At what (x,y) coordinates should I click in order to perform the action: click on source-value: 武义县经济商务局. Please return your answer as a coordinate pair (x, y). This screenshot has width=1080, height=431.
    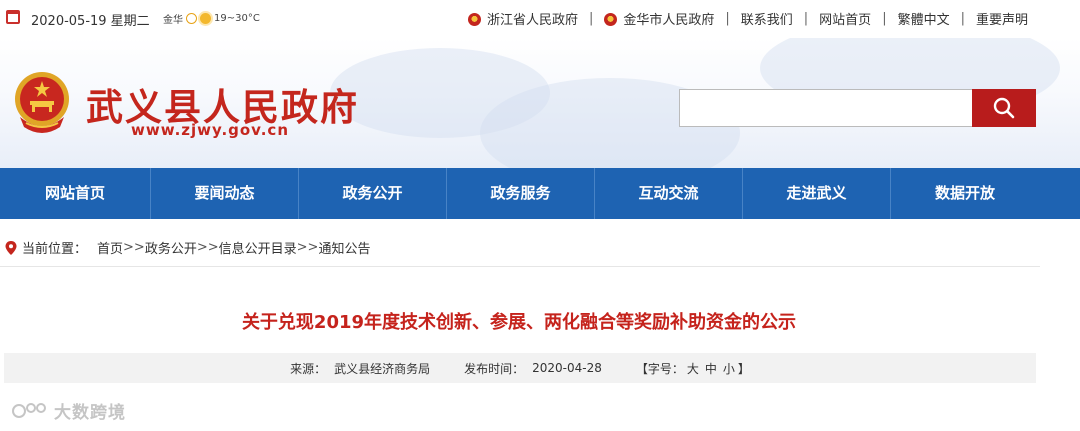
    Looking at the image, I should click on (382, 368).